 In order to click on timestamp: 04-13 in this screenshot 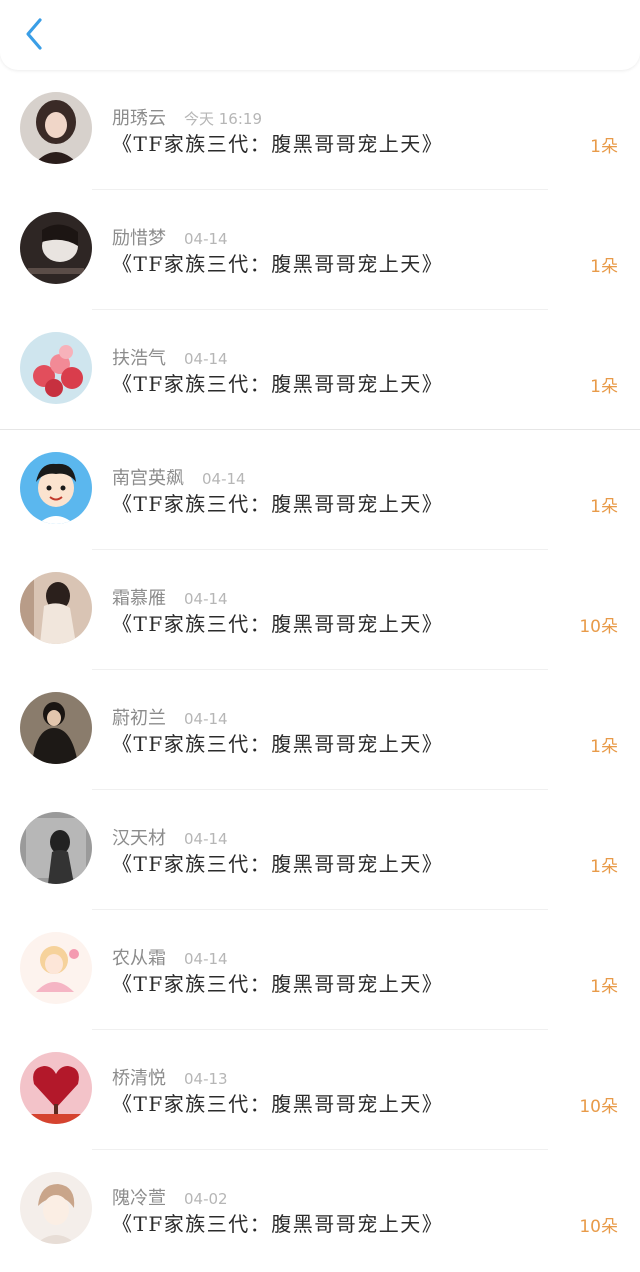, I will do `click(206, 1079)`.